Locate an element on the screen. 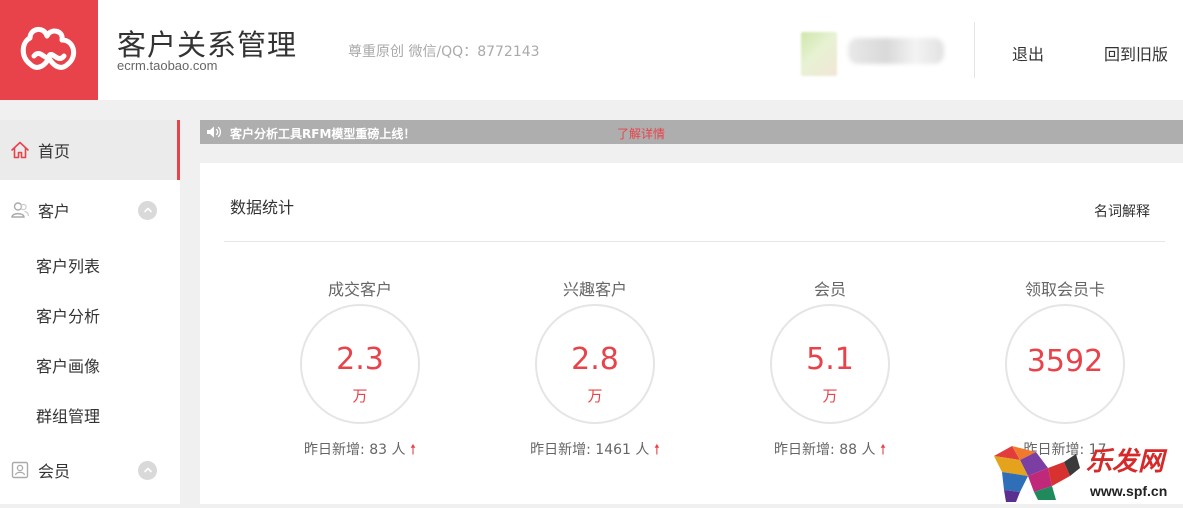 Image resolution: width=1183 pixels, height=508 pixels. site-watermark: 乐发网 www.spf.cn is located at coordinates (1086, 473).